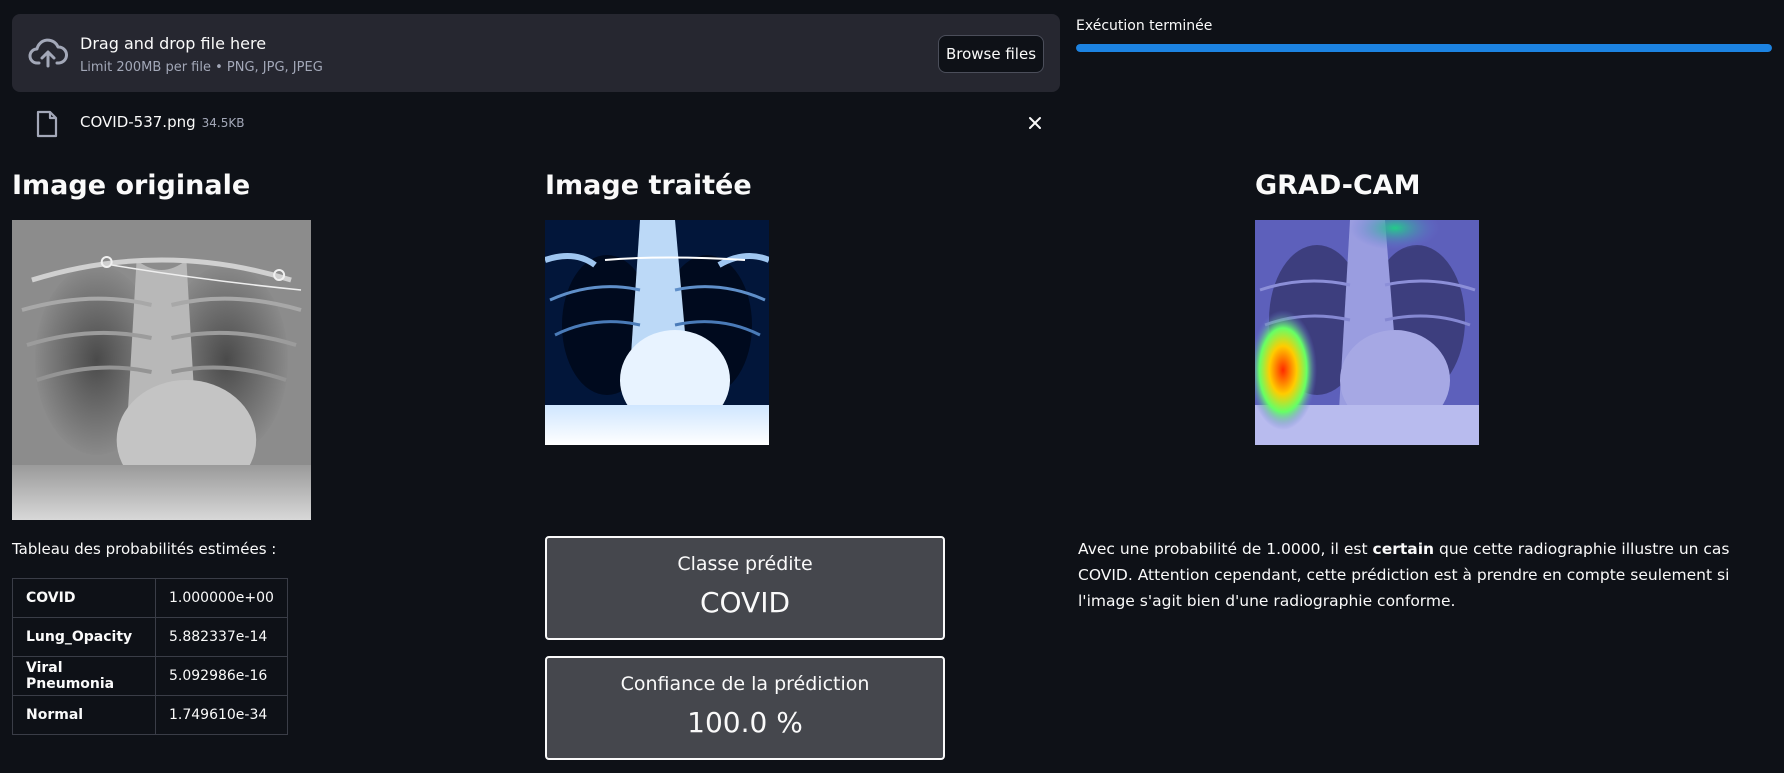 This screenshot has width=1784, height=773. Describe the element at coordinates (1225, 549) in the screenshot. I see `explanation-text-before: Avec une probabilité de 1.0000, il est` at that location.